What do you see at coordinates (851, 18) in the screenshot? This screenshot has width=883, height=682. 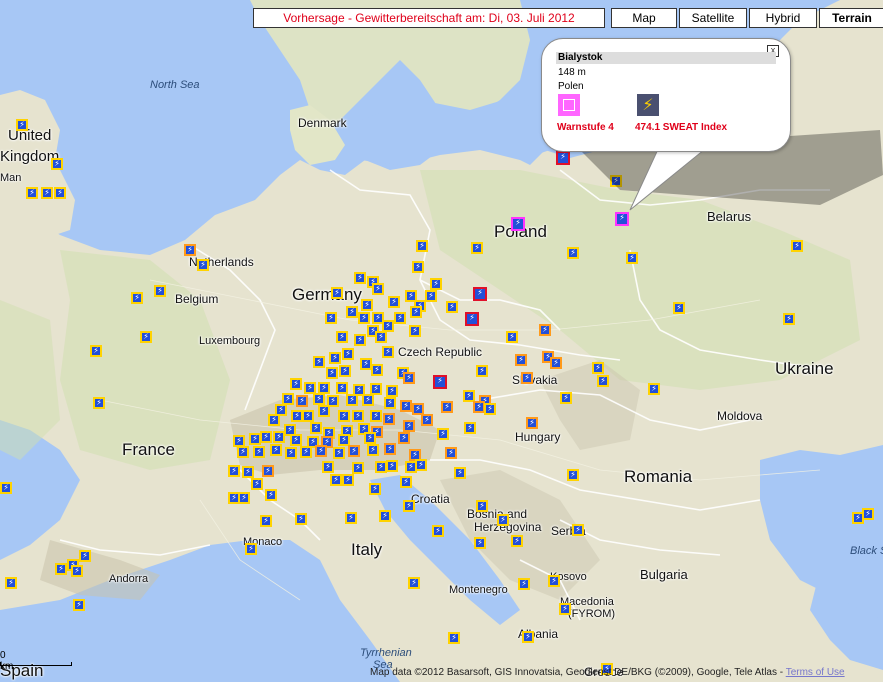 I see `map-type-terrain-button: Terrain` at bounding box center [851, 18].